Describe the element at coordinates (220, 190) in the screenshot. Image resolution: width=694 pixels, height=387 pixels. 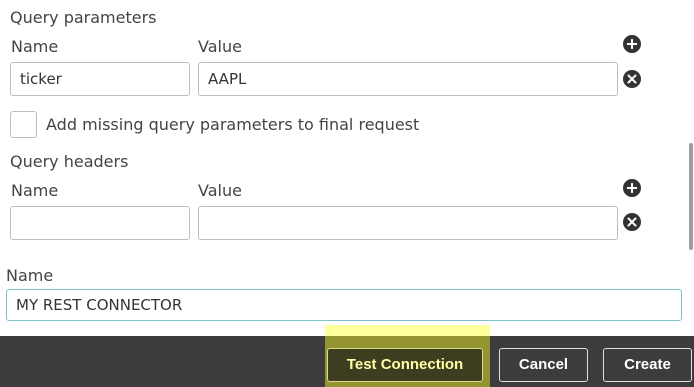
I see `query-headers-value-label: Value` at that location.